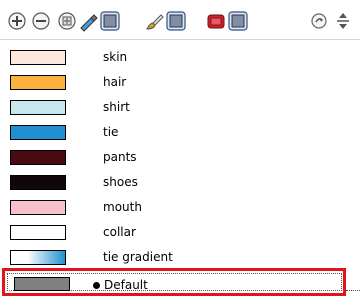  I want to click on color-label: tie, so click(111, 132).